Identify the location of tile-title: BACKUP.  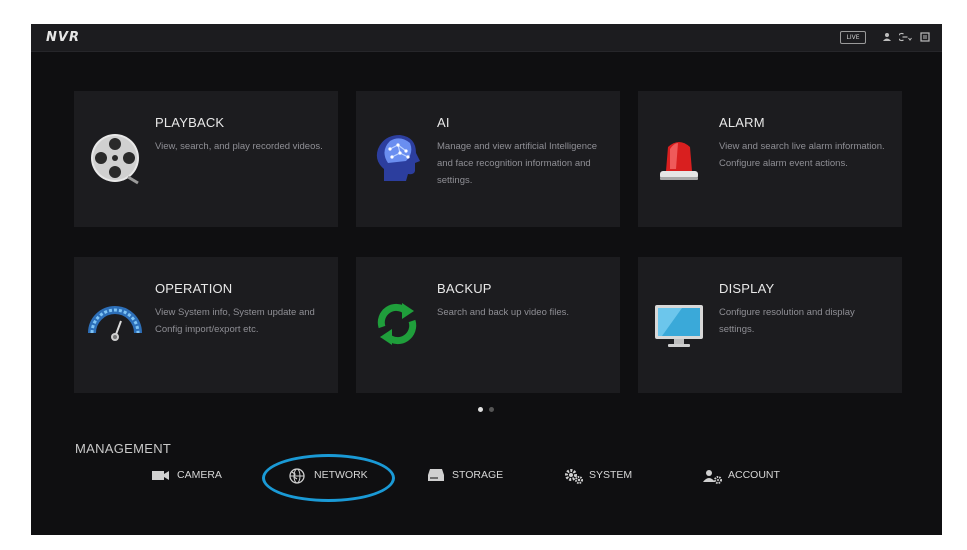
(464, 288).